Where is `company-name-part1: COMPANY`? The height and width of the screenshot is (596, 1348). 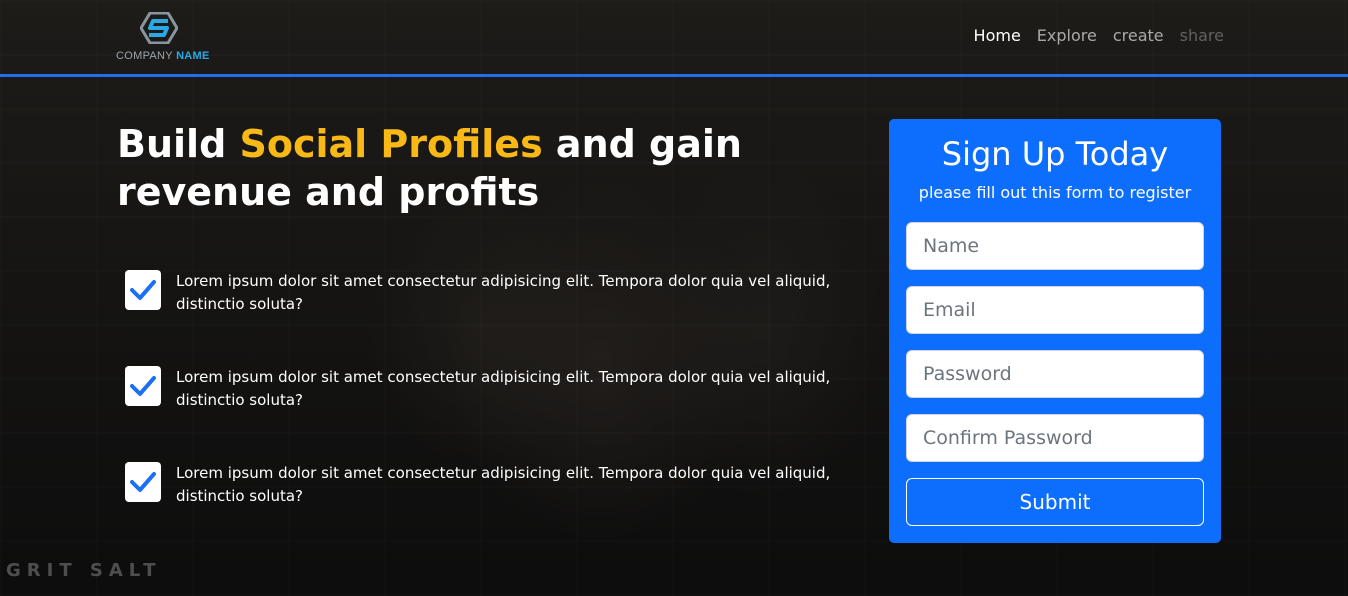 company-name-part1: COMPANY is located at coordinates (144, 56).